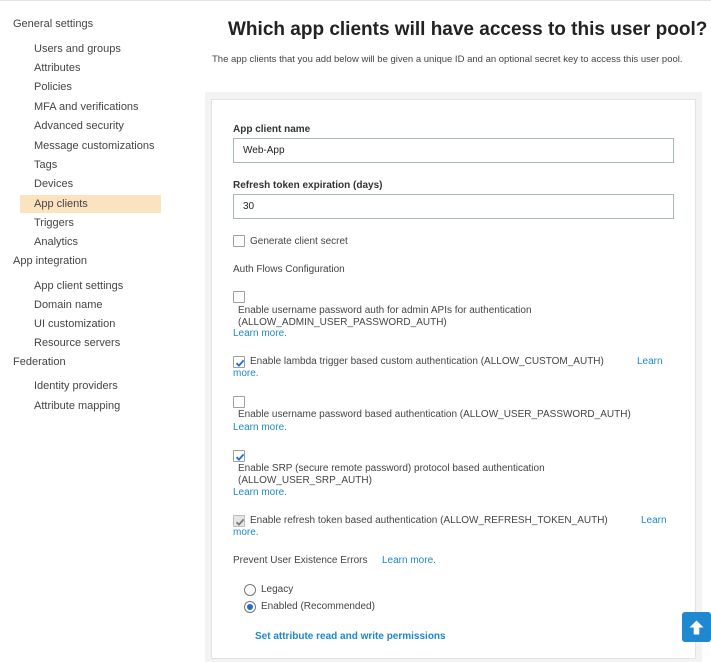  I want to click on sidebar-item-triggers: Triggers, so click(54, 223).